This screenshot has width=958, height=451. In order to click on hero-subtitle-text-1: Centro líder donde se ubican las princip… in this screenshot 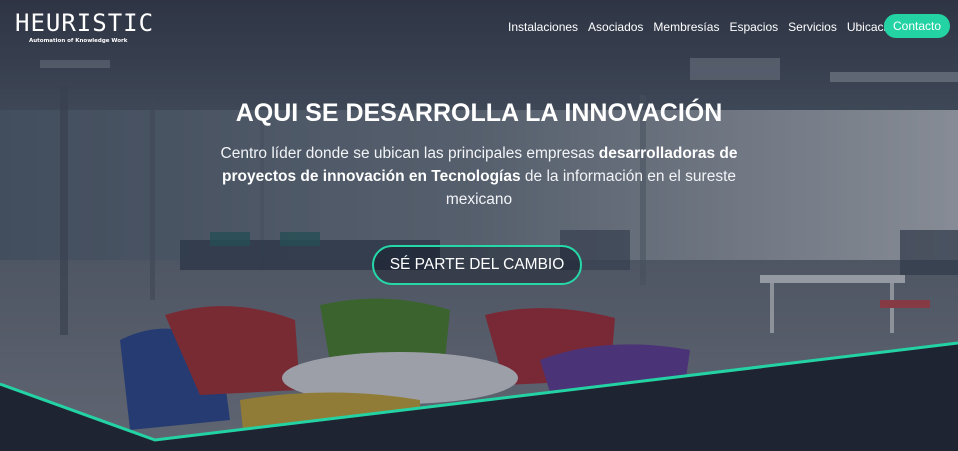, I will do `click(409, 153)`.